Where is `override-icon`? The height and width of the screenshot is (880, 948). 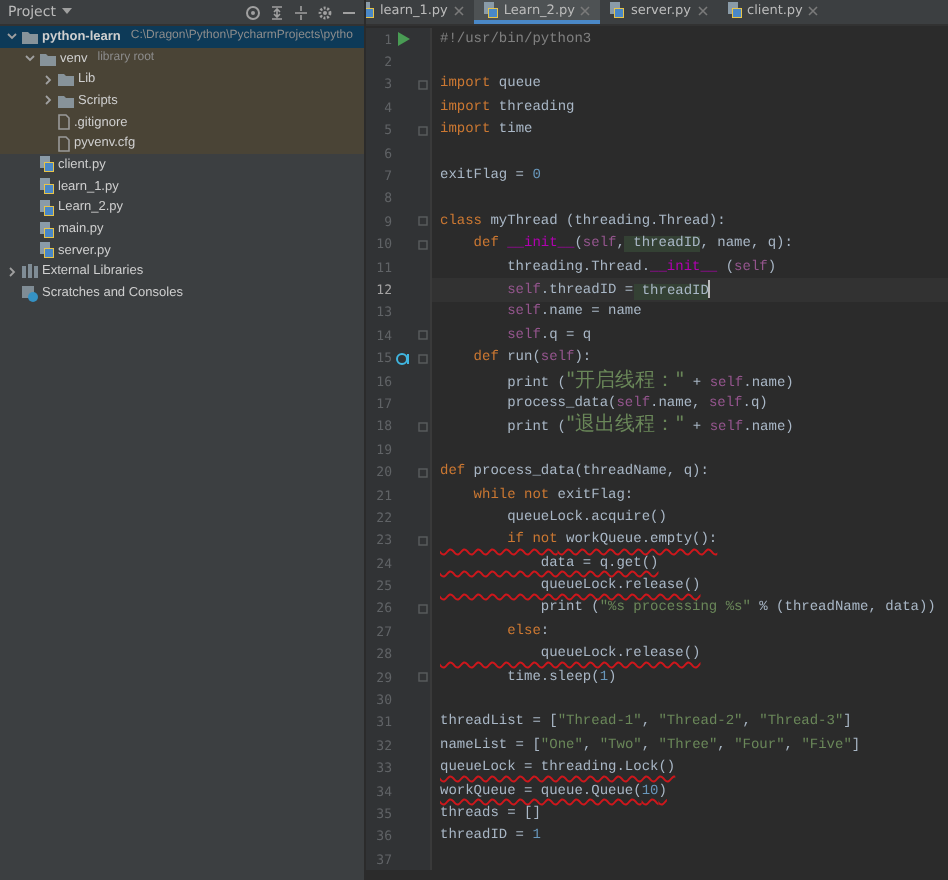 override-icon is located at coordinates (404, 358).